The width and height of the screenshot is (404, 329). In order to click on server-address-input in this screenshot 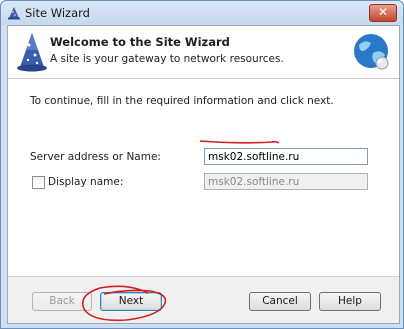, I will do `click(286, 156)`.